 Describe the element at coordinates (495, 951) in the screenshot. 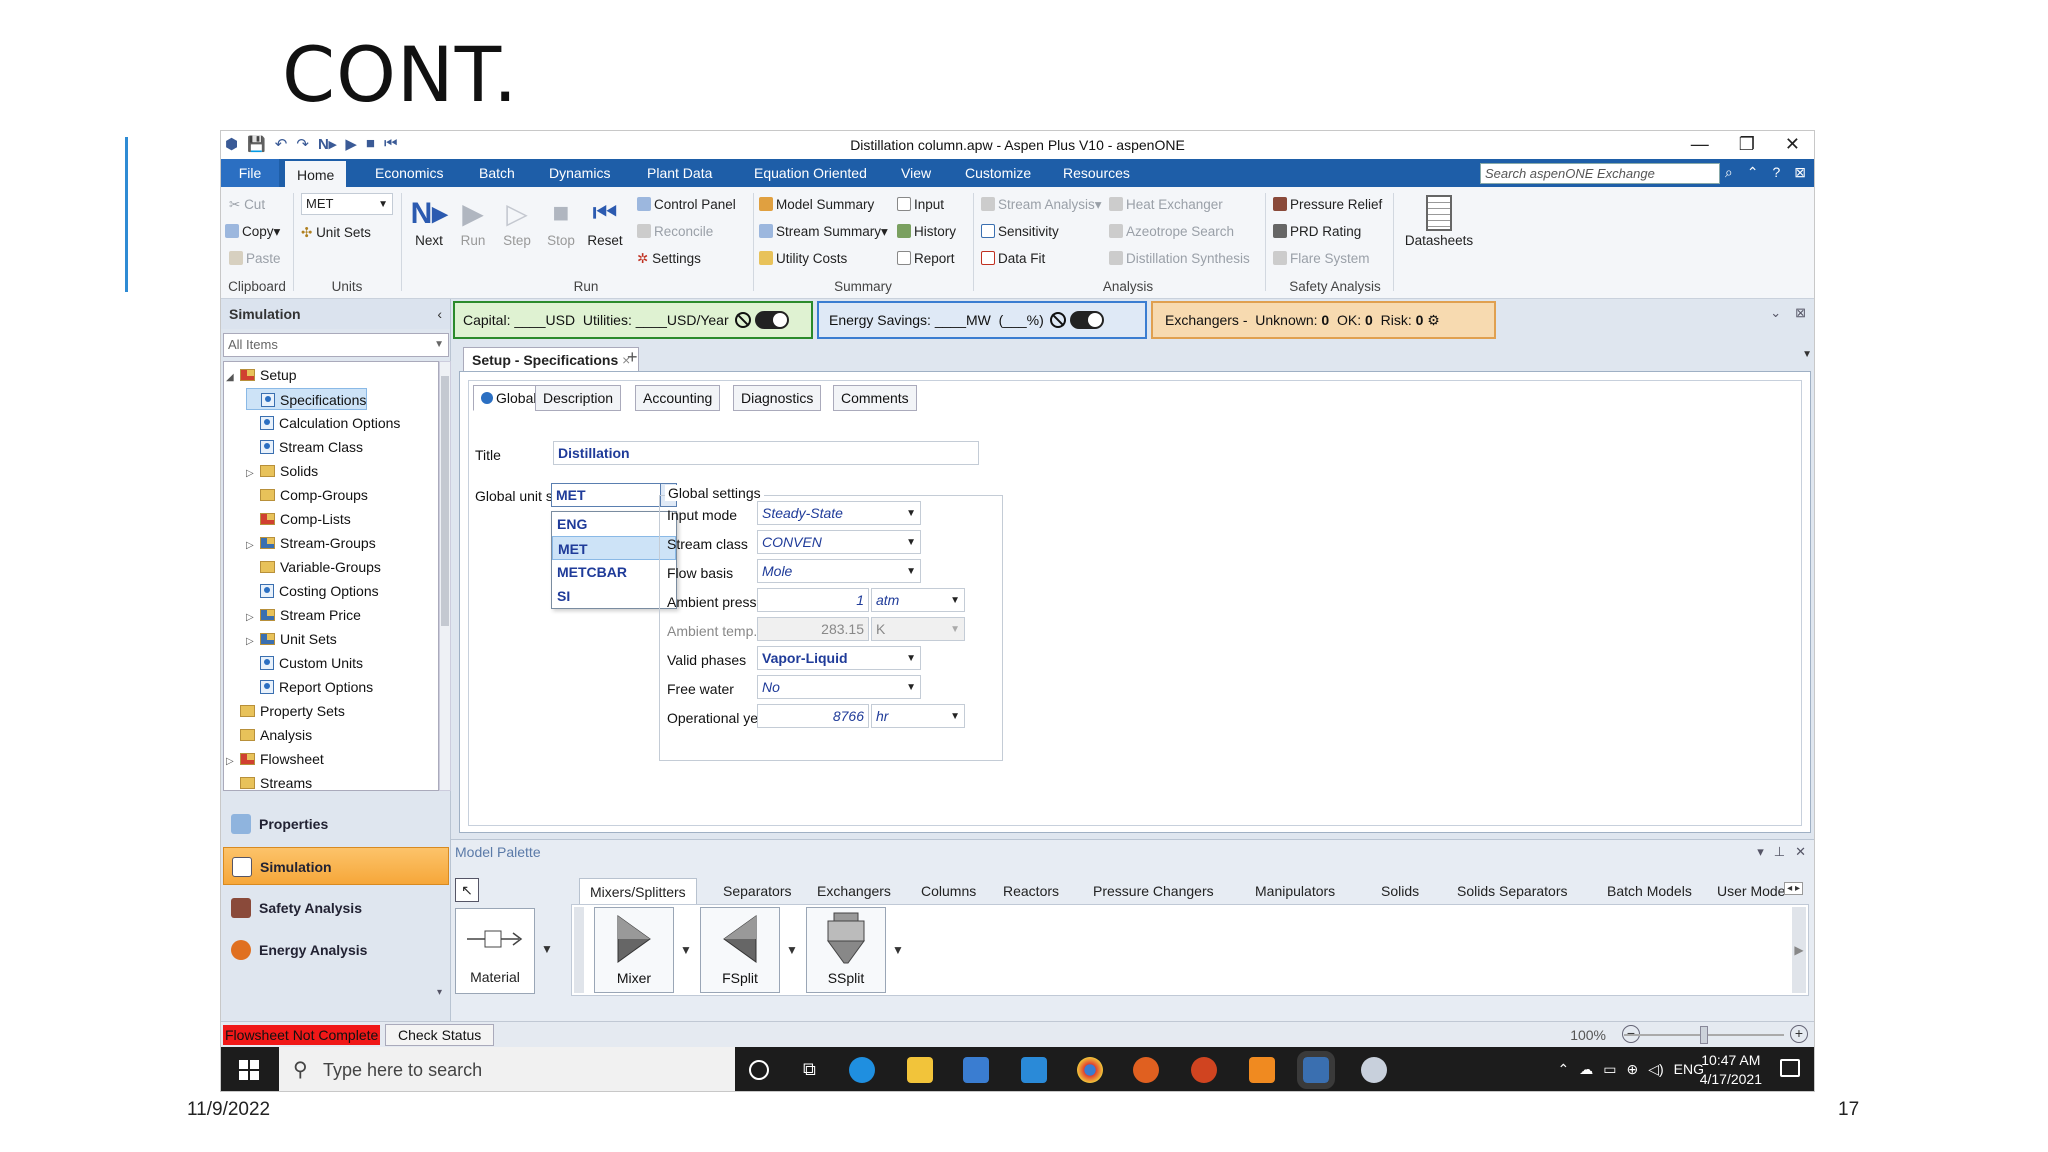

I see `material-stream-button: Material` at that location.